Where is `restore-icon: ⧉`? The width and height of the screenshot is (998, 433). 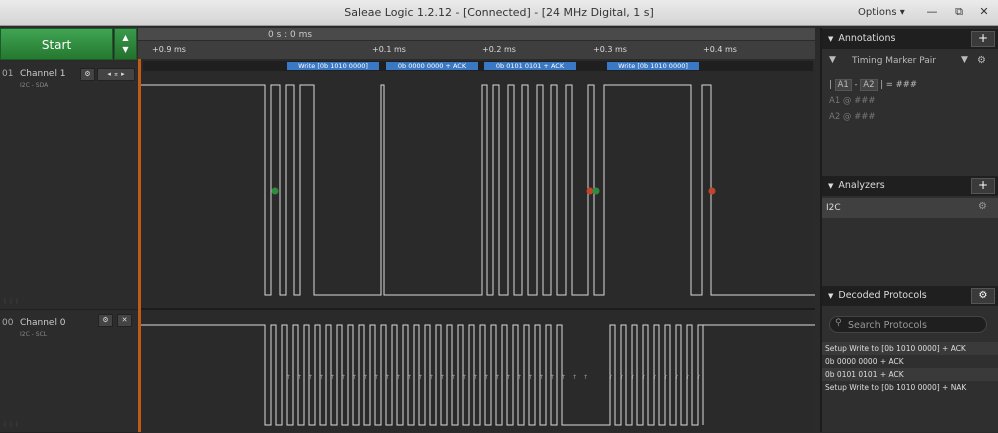
restore-icon: ⧉ is located at coordinates (959, 11).